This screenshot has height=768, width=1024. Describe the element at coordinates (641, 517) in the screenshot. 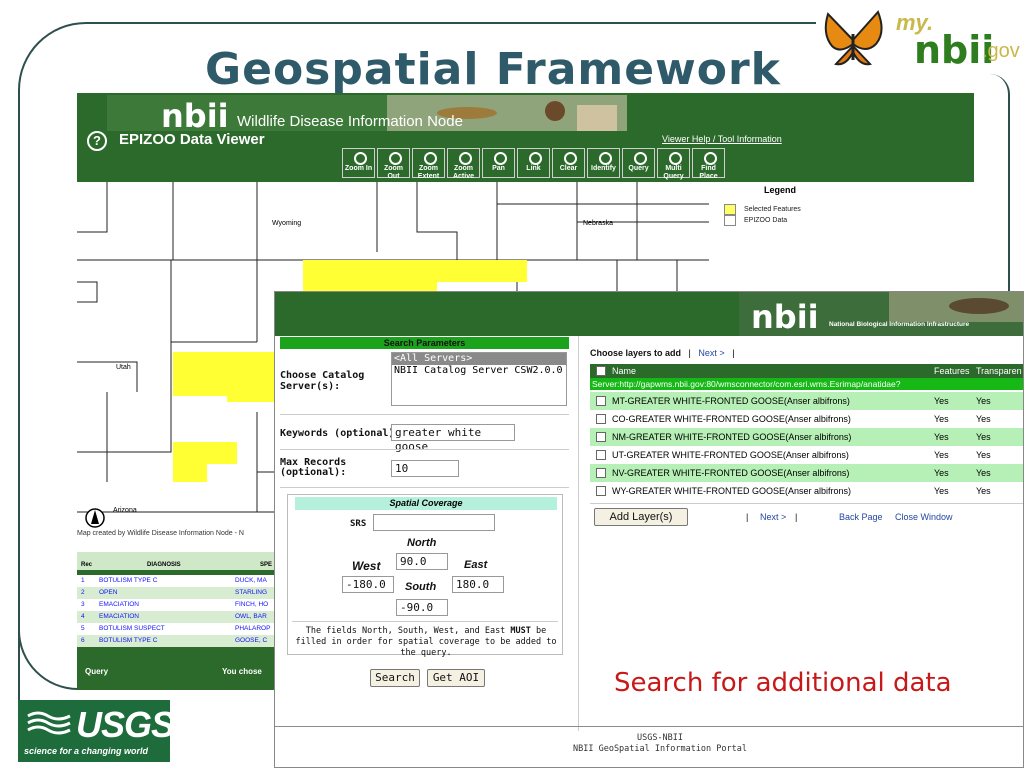

I see `add-layers-button: Add Layer(s)` at that location.